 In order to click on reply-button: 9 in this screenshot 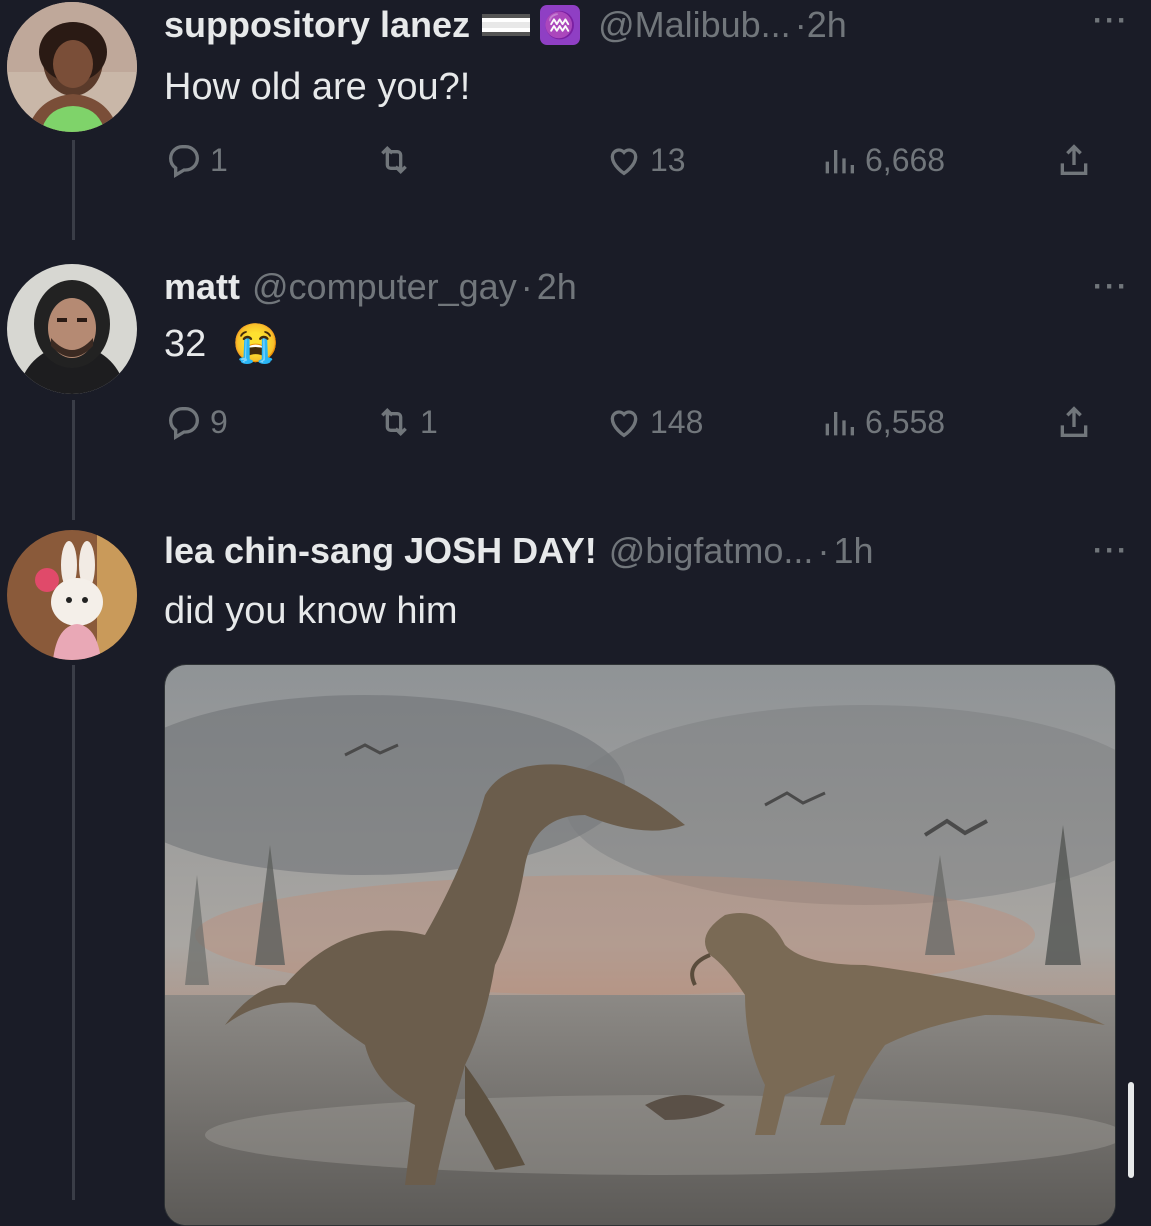, I will do `click(196, 422)`.